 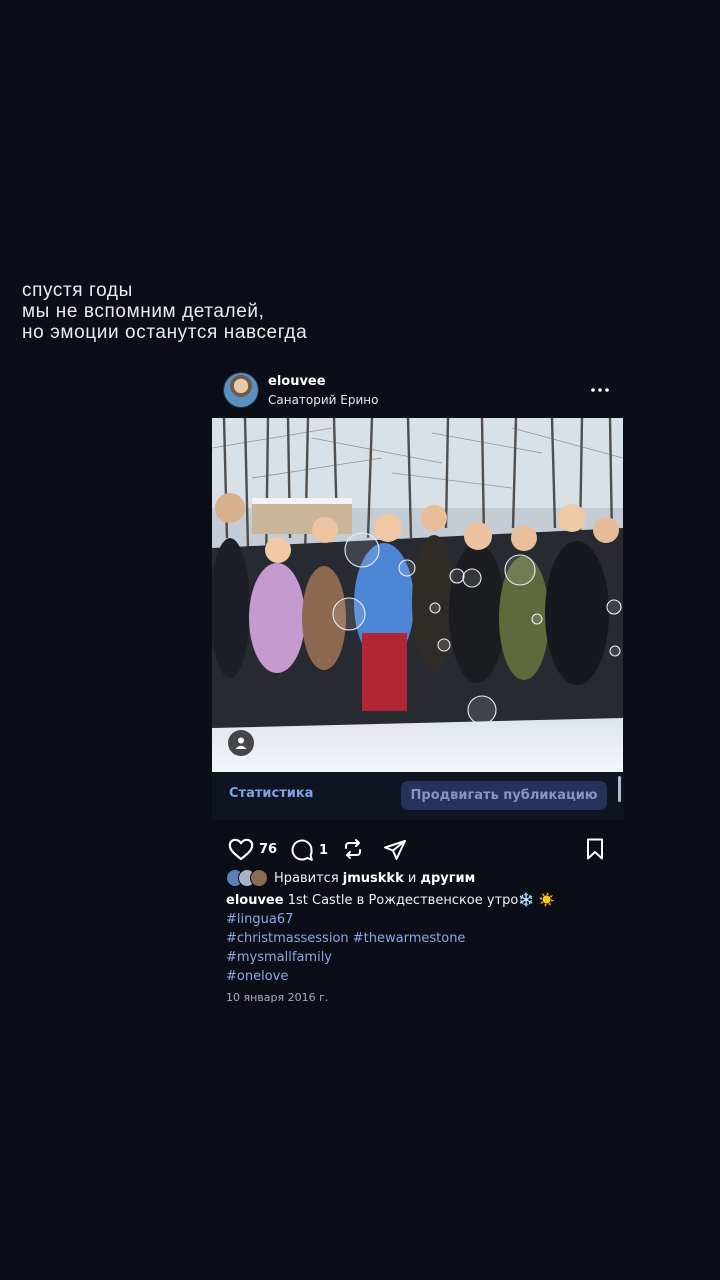 I want to click on comment-icon, so click(x=302, y=850).